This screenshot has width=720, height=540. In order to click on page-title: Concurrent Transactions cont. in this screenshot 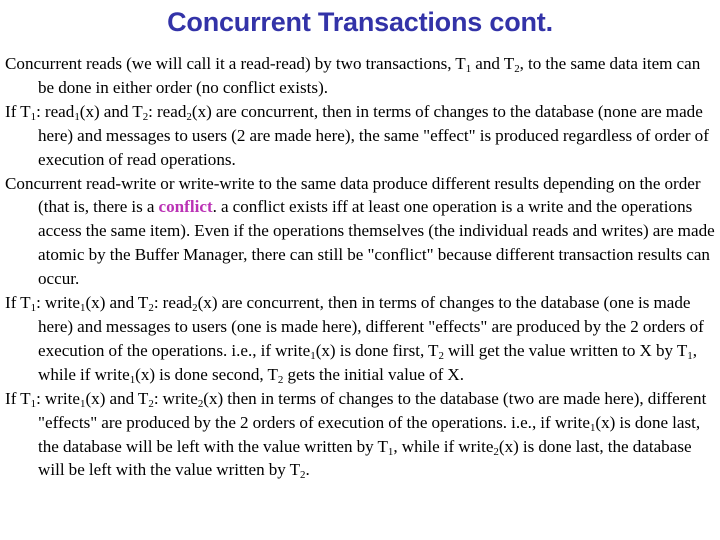, I will do `click(360, 22)`.